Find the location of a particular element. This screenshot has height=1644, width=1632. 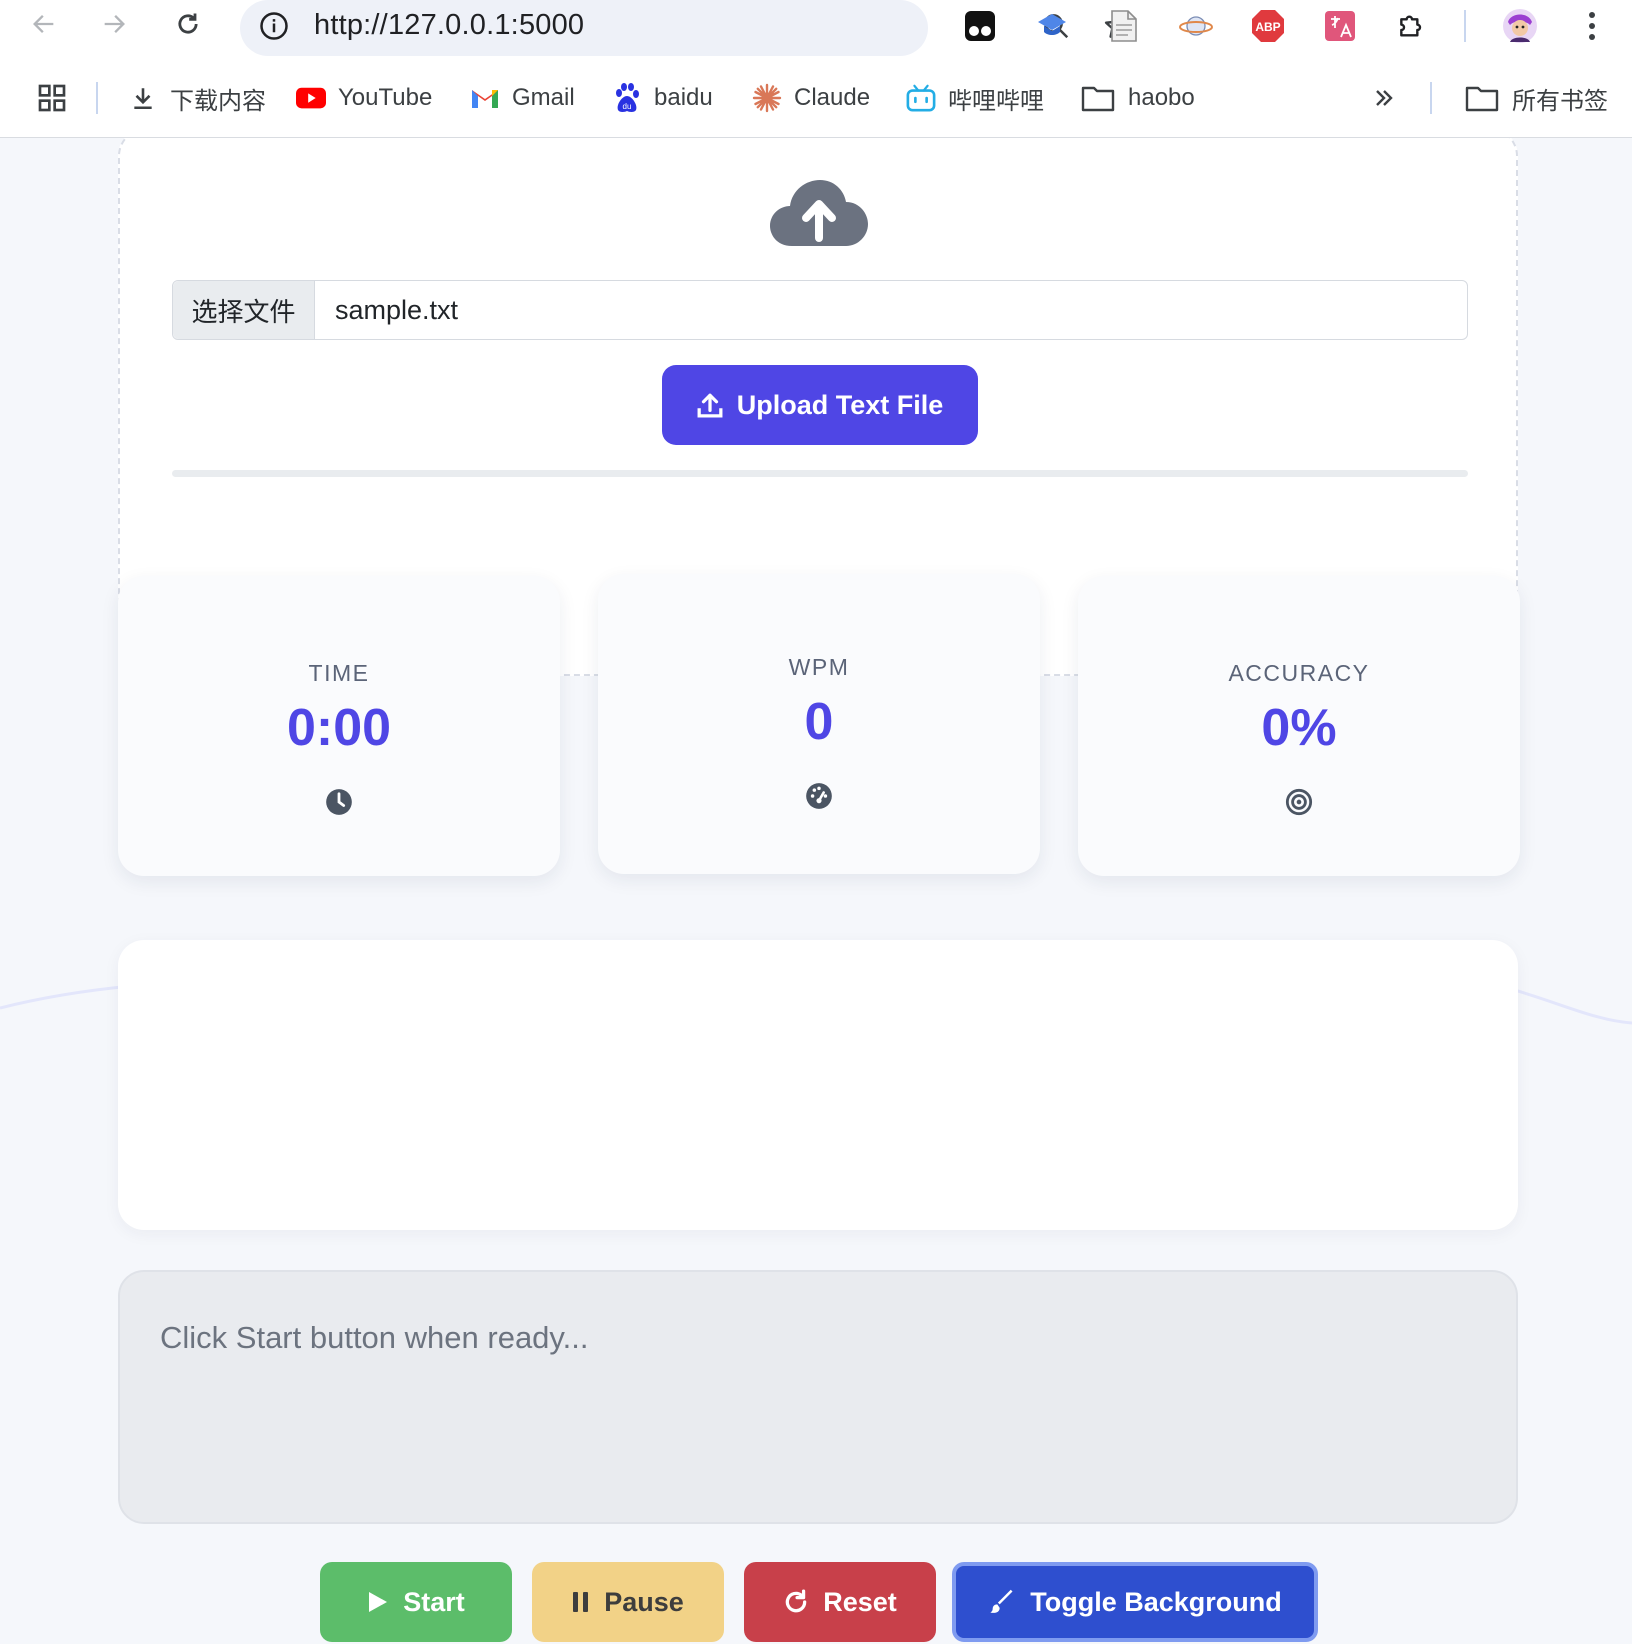

upload-icon is located at coordinates (710, 405).